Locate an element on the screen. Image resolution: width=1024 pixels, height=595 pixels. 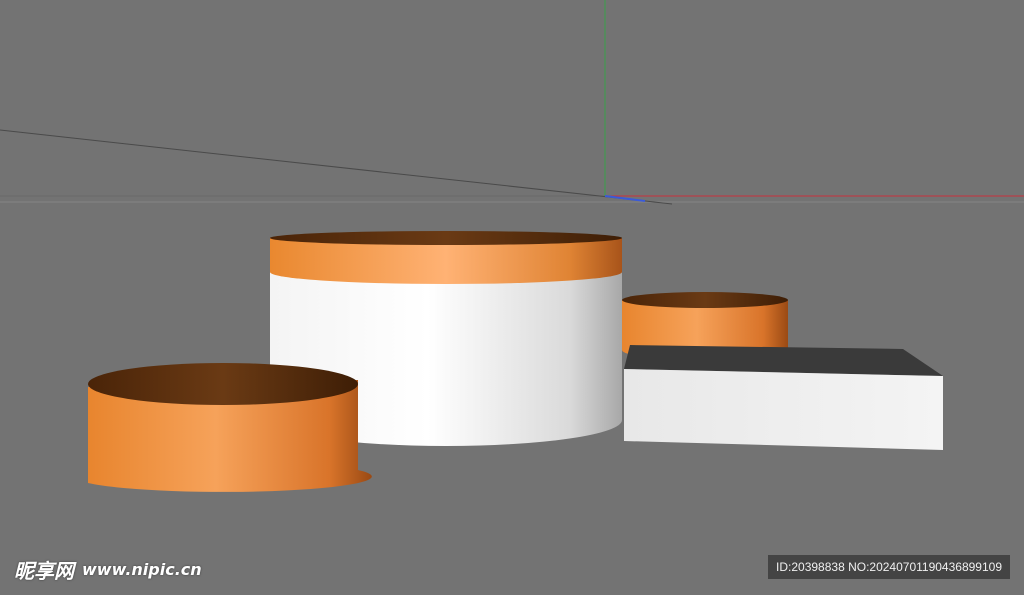
box-front-face is located at coordinates (783, 409).